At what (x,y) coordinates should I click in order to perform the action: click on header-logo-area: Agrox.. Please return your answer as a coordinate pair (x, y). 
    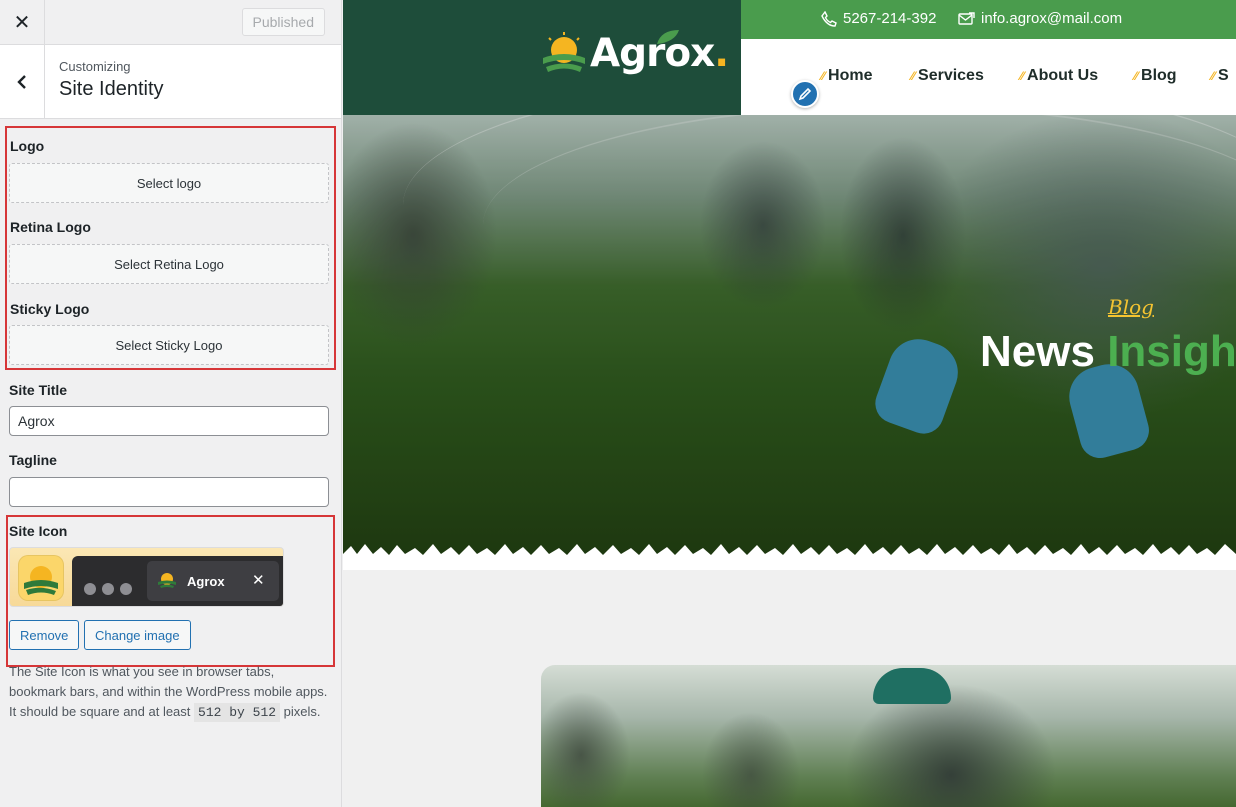
    Looking at the image, I should click on (542, 57).